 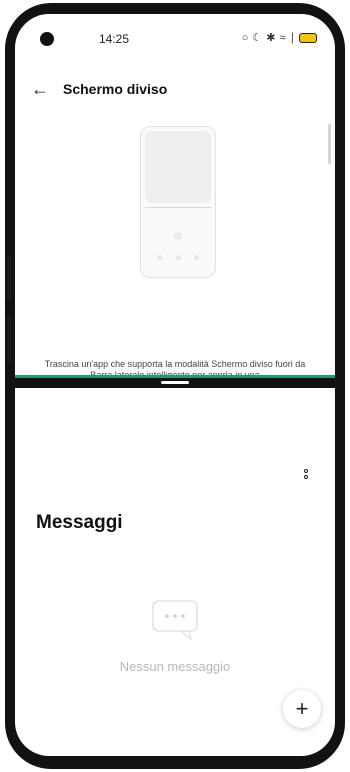 What do you see at coordinates (308, 37) in the screenshot?
I see `battery-icon` at bounding box center [308, 37].